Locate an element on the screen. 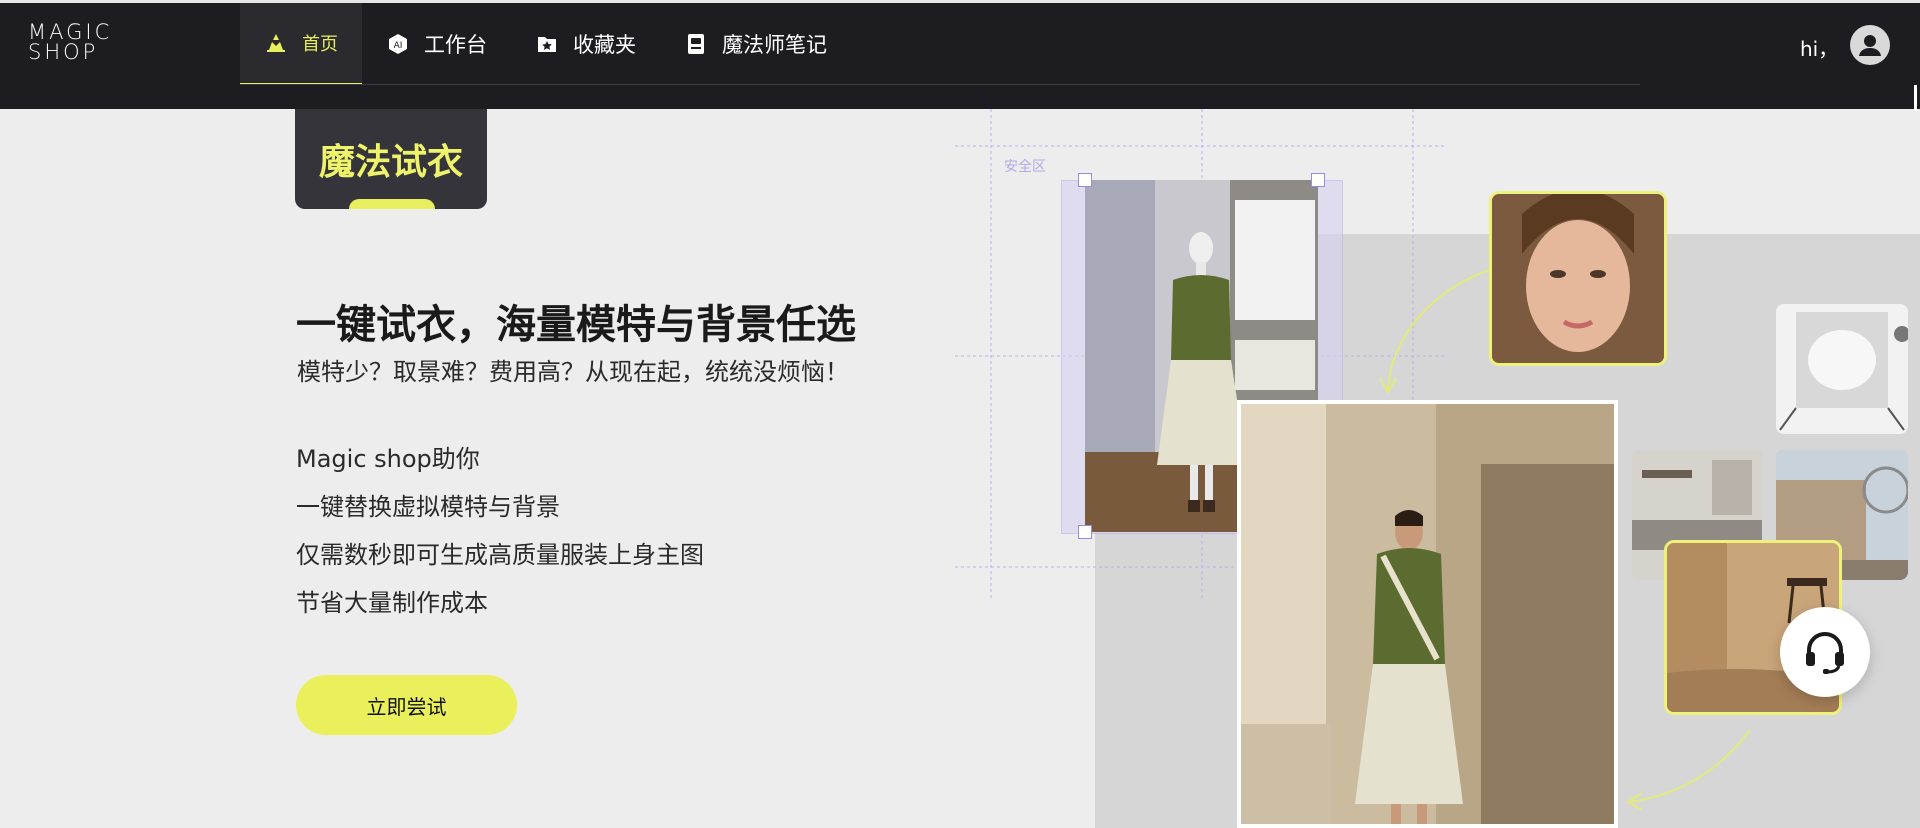 This screenshot has height=828, width=1920. home-icon is located at coordinates (276, 43).